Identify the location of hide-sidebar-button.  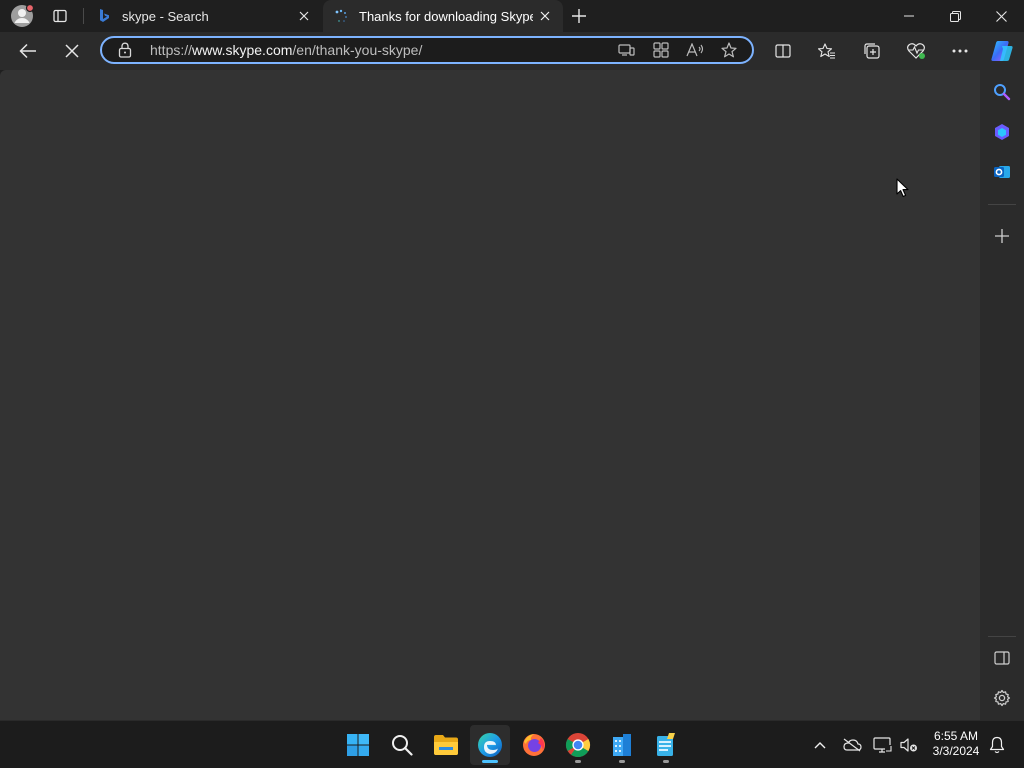
(1002, 658).